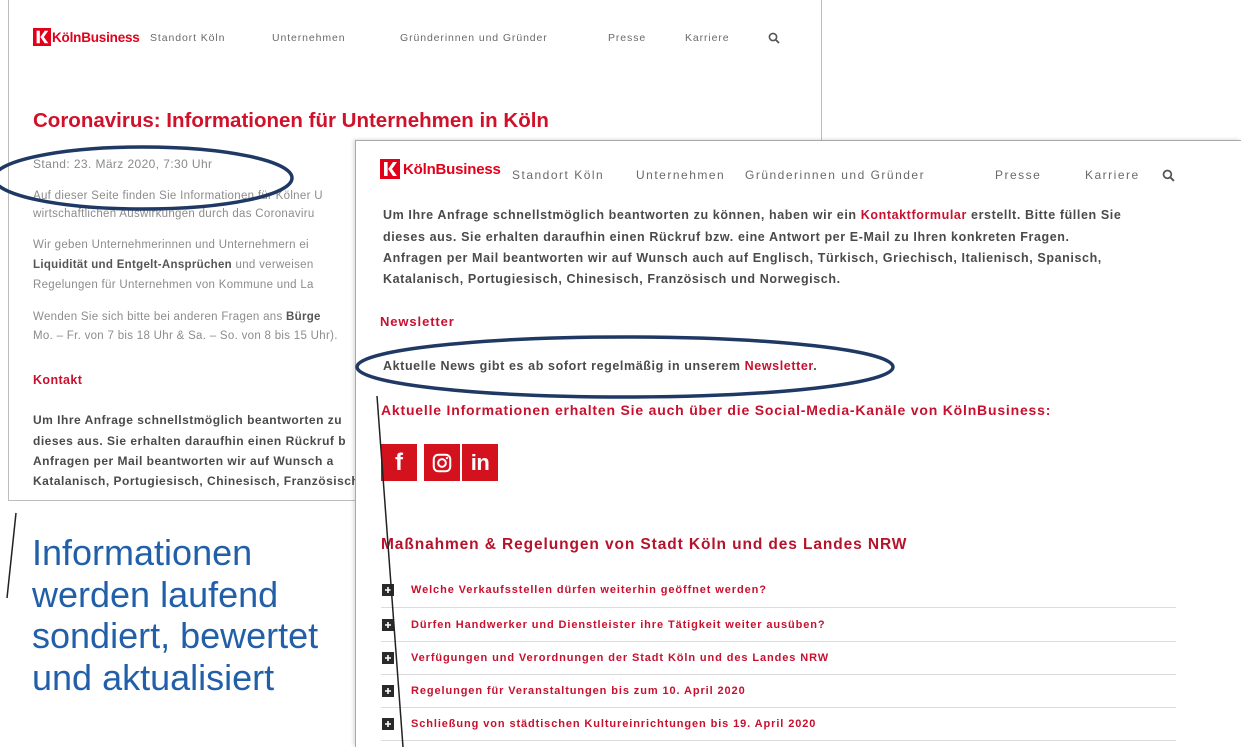 The image size is (1241, 747). I want to click on caption-line: sondiert, bewertet, so click(175, 635).